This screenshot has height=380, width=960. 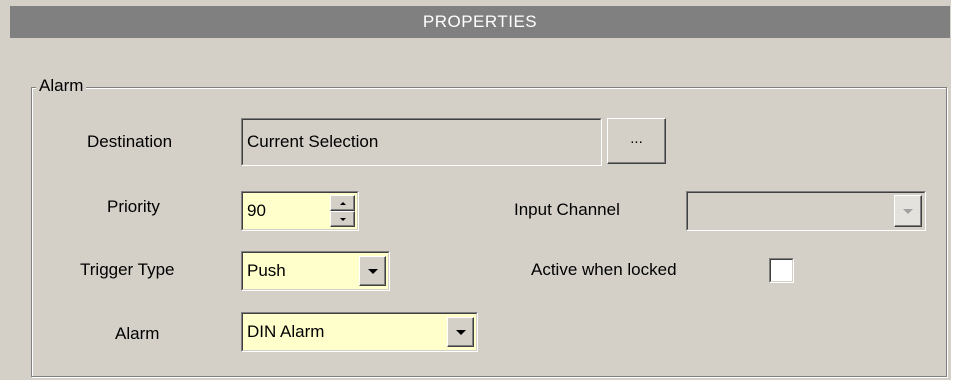 I want to click on trigger-type-dropdown-button, so click(x=372, y=271).